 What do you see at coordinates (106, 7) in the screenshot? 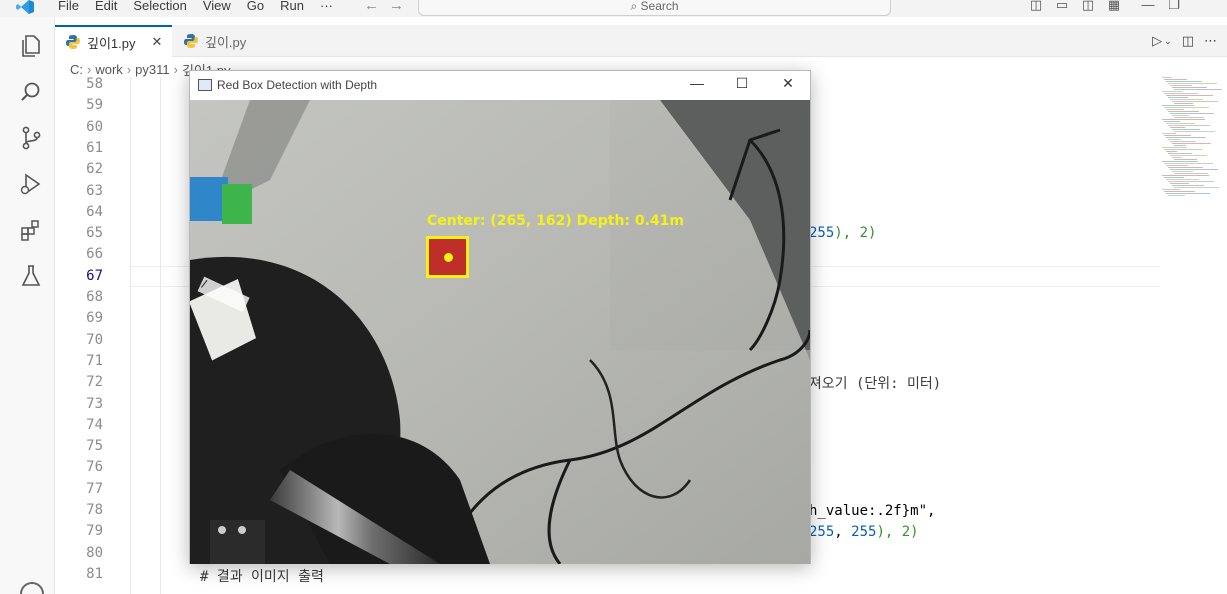
I see `menu-edit: Edit` at bounding box center [106, 7].